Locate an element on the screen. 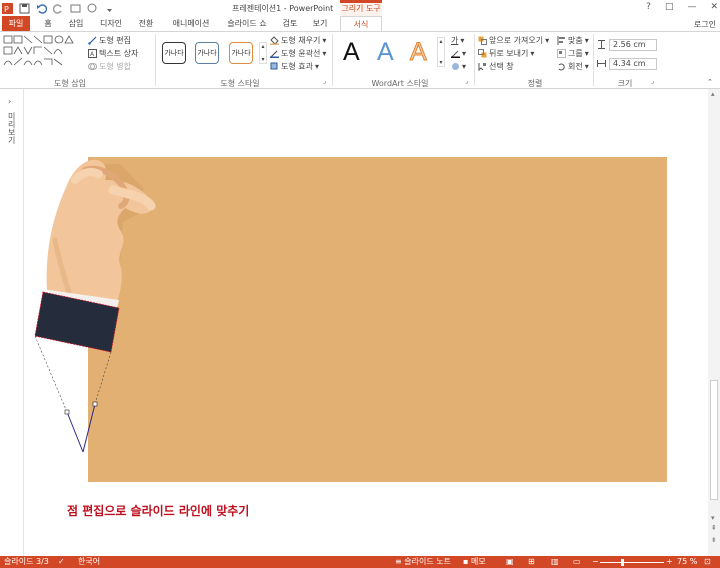 This screenshot has height=568, width=720. fit-slide-icon: ⊡ is located at coordinates (707, 562).